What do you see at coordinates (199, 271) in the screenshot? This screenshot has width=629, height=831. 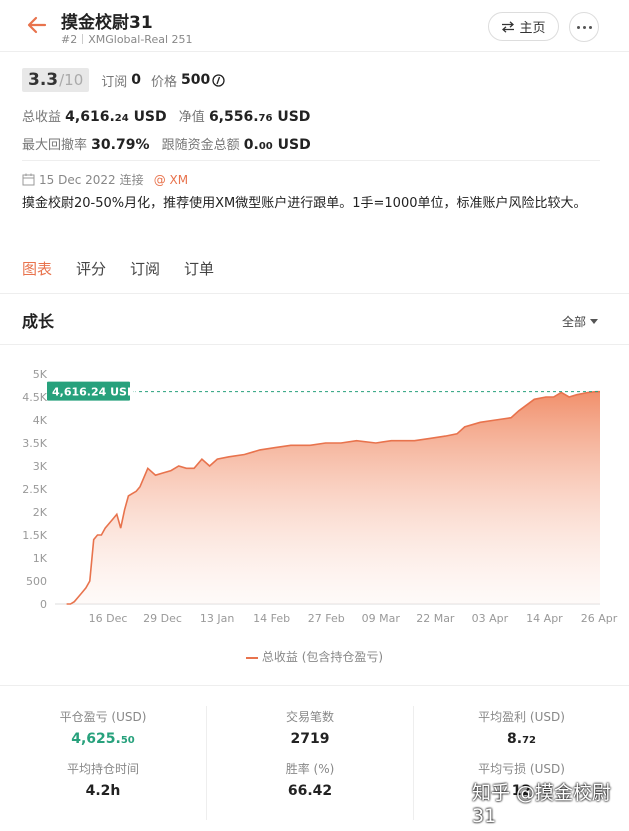 I see `tab-orders: 订单` at bounding box center [199, 271].